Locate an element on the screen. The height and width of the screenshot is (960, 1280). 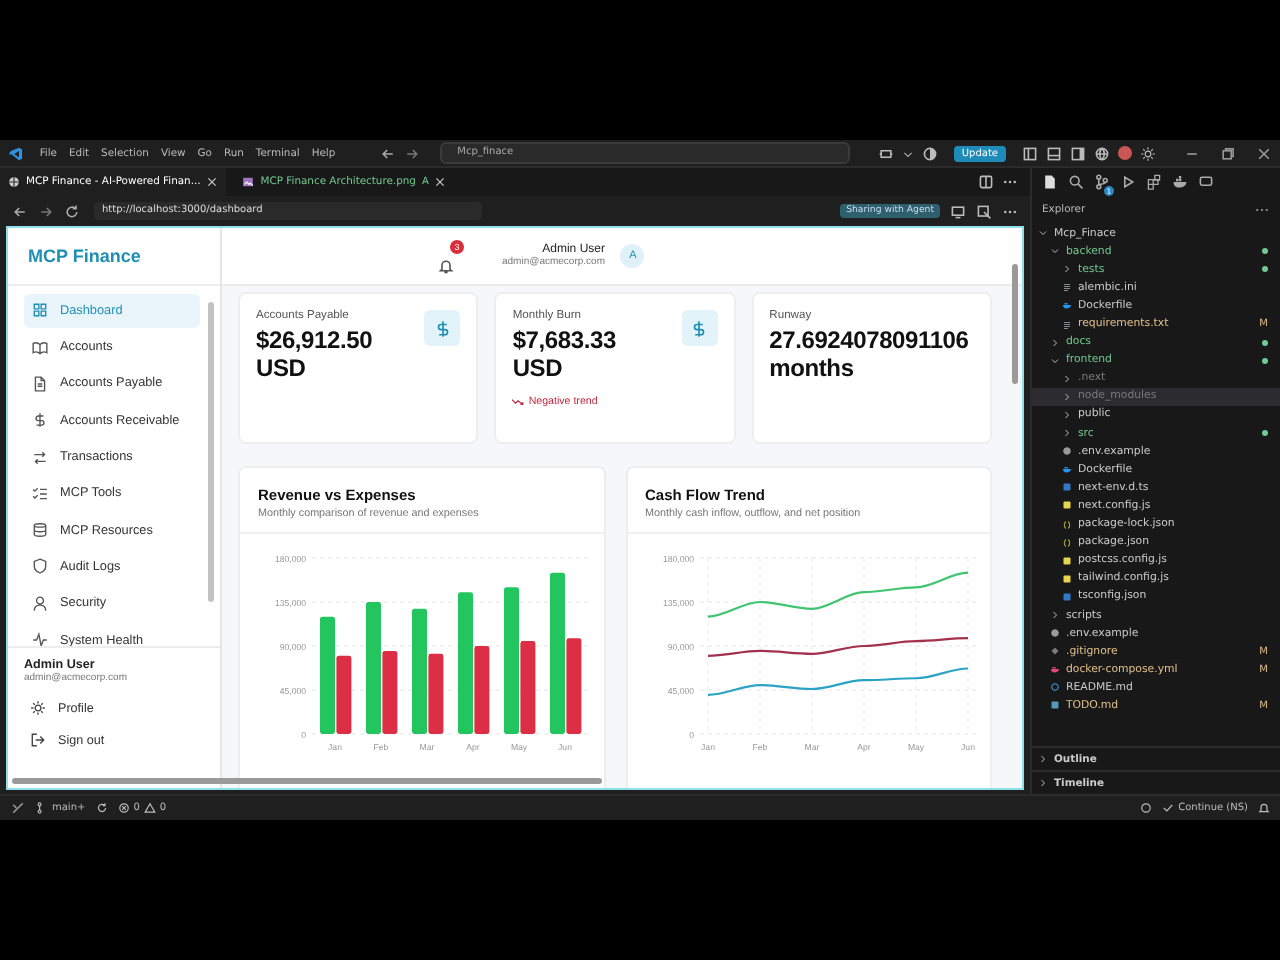
gear-icon is located at coordinates (38, 708).